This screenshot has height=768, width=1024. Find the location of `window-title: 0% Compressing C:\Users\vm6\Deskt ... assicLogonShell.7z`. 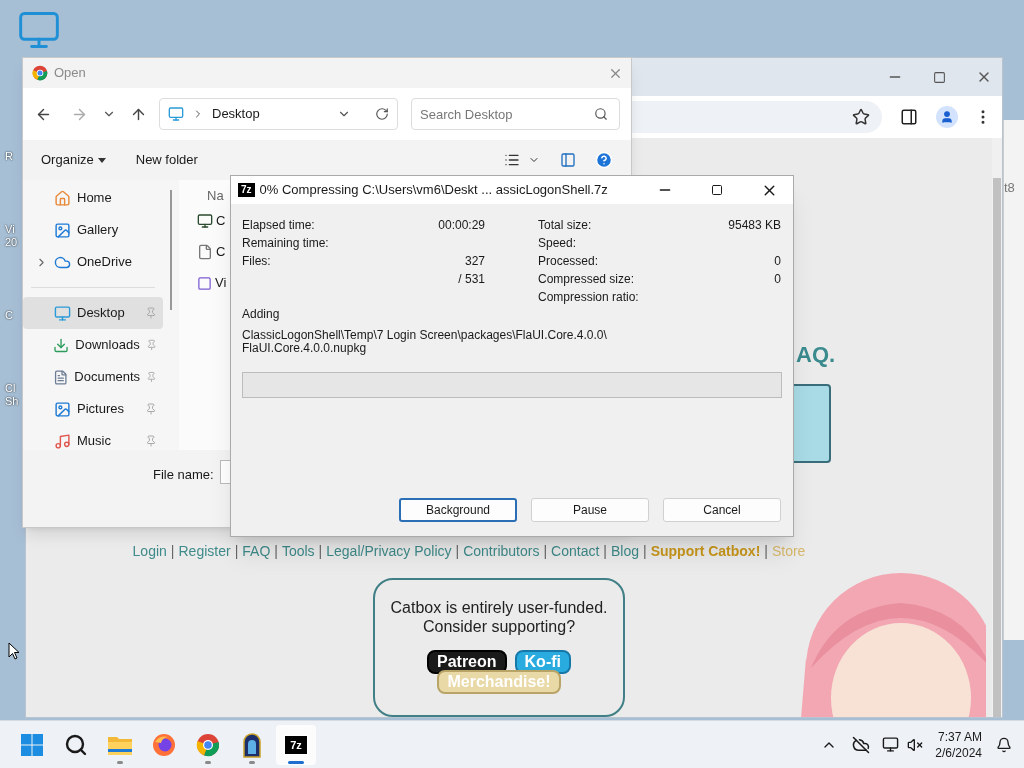

window-title: 0% Compressing C:\Users\vm6\Deskt ... assicLogonShell.7z is located at coordinates (433, 190).